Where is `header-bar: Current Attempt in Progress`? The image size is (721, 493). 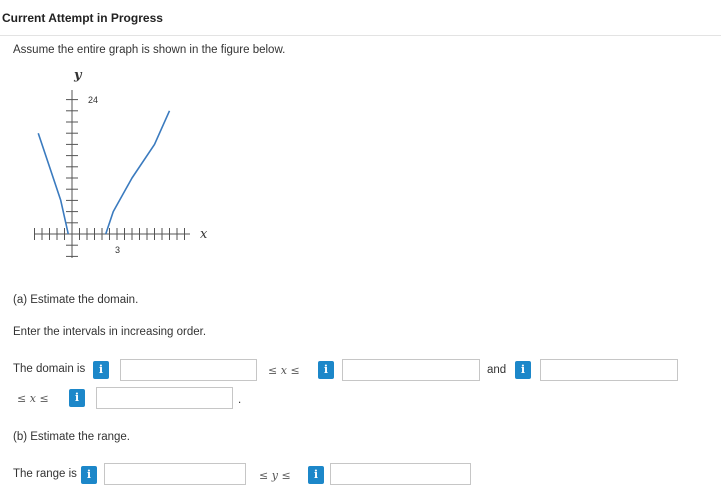
header-bar: Current Attempt in Progress is located at coordinates (360, 18).